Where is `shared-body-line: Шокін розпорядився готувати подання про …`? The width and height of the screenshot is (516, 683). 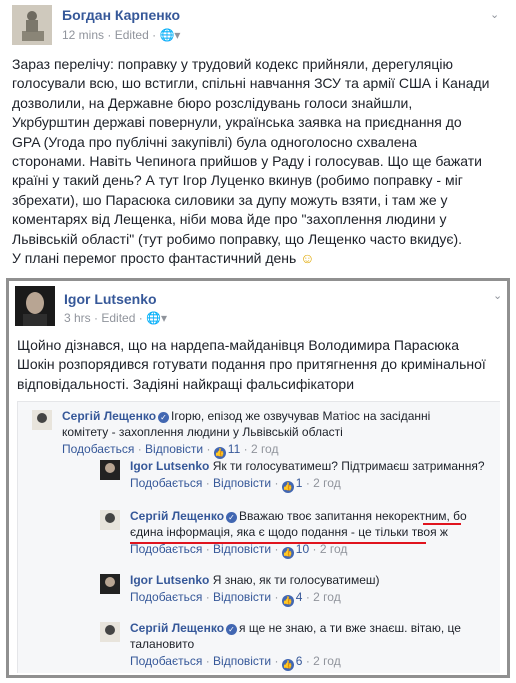
shared-body-line: Шокін розпорядився готувати подання про … is located at coordinates (251, 364).